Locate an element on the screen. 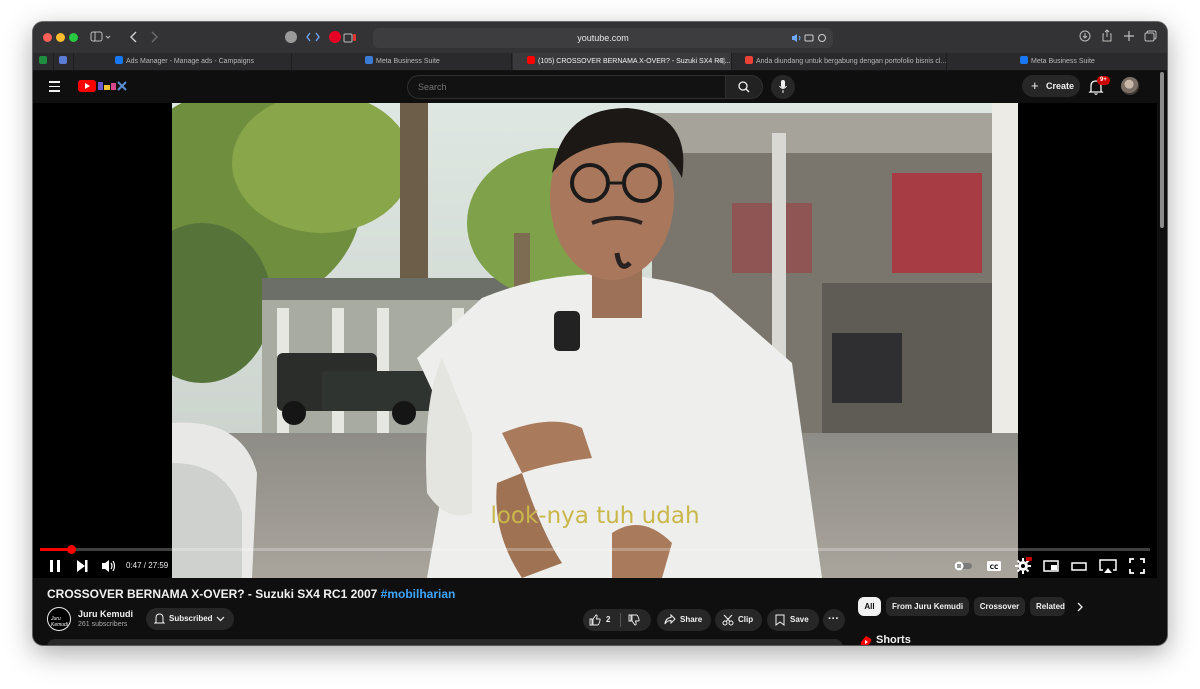  thumbs-down-icon is located at coordinates (634, 620).